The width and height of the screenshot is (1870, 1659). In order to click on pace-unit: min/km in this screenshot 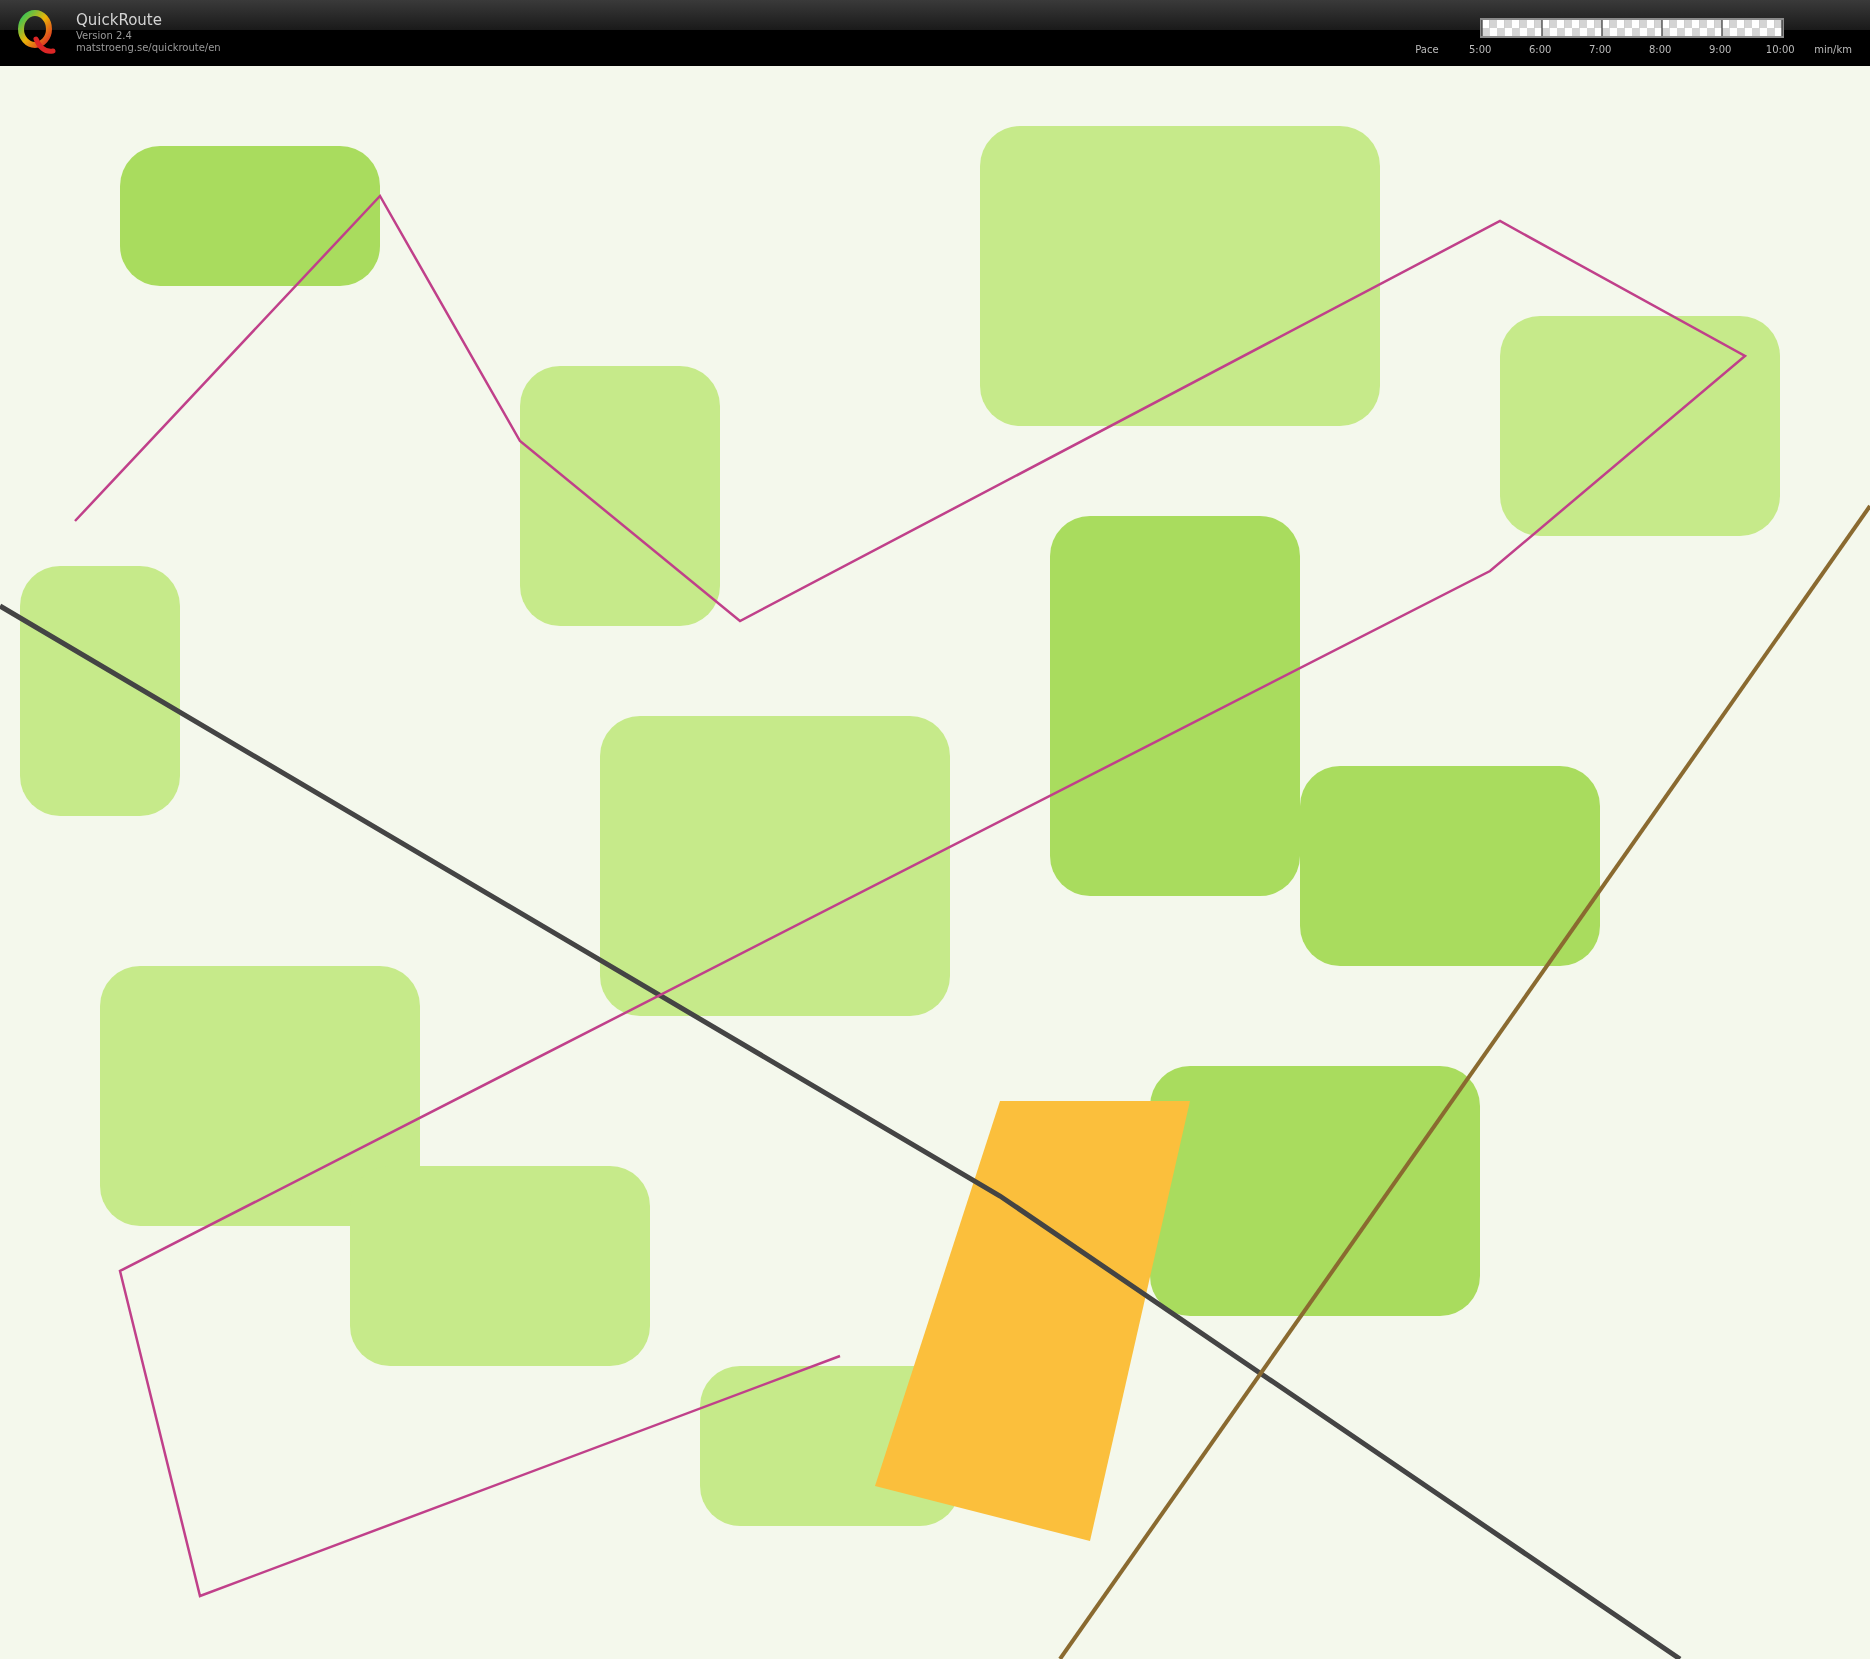, I will do `click(1832, 50)`.